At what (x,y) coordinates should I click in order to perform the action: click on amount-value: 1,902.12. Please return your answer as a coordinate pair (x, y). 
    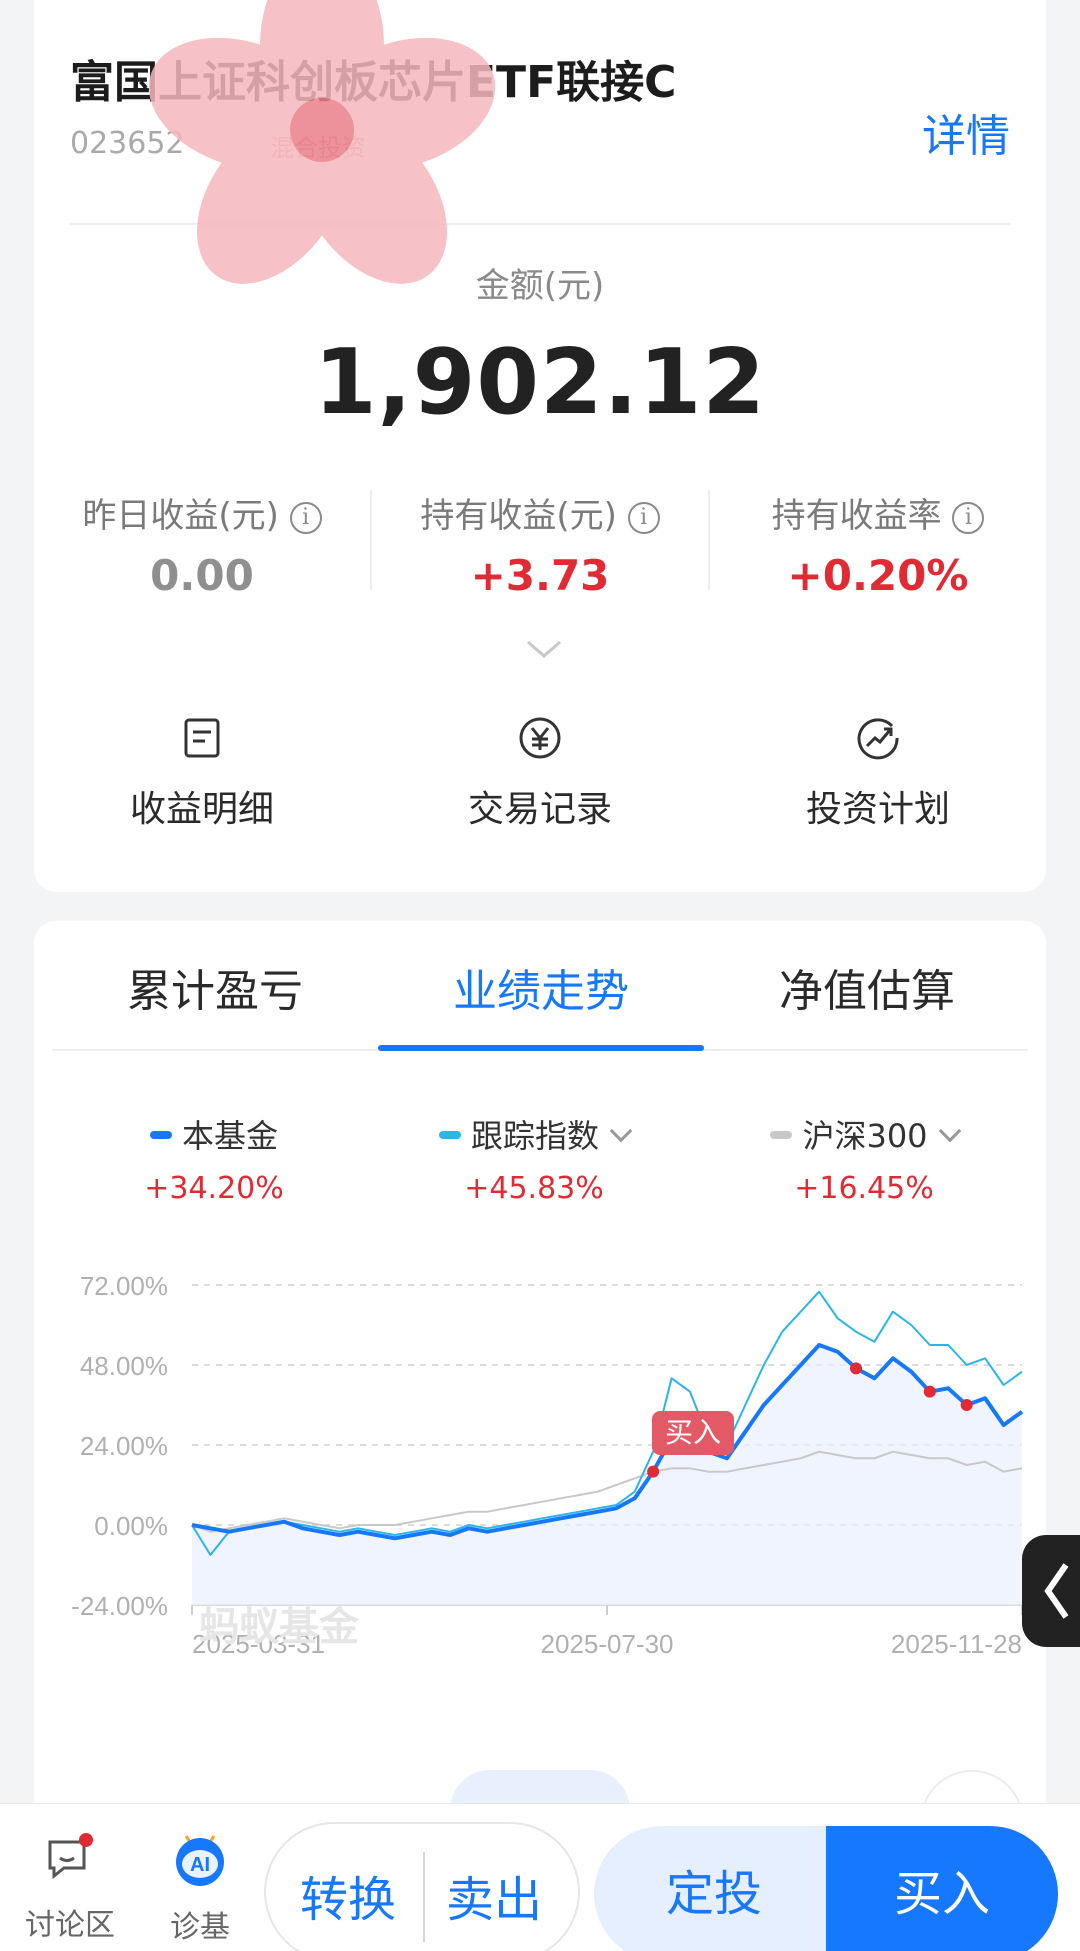
    Looking at the image, I should click on (540, 382).